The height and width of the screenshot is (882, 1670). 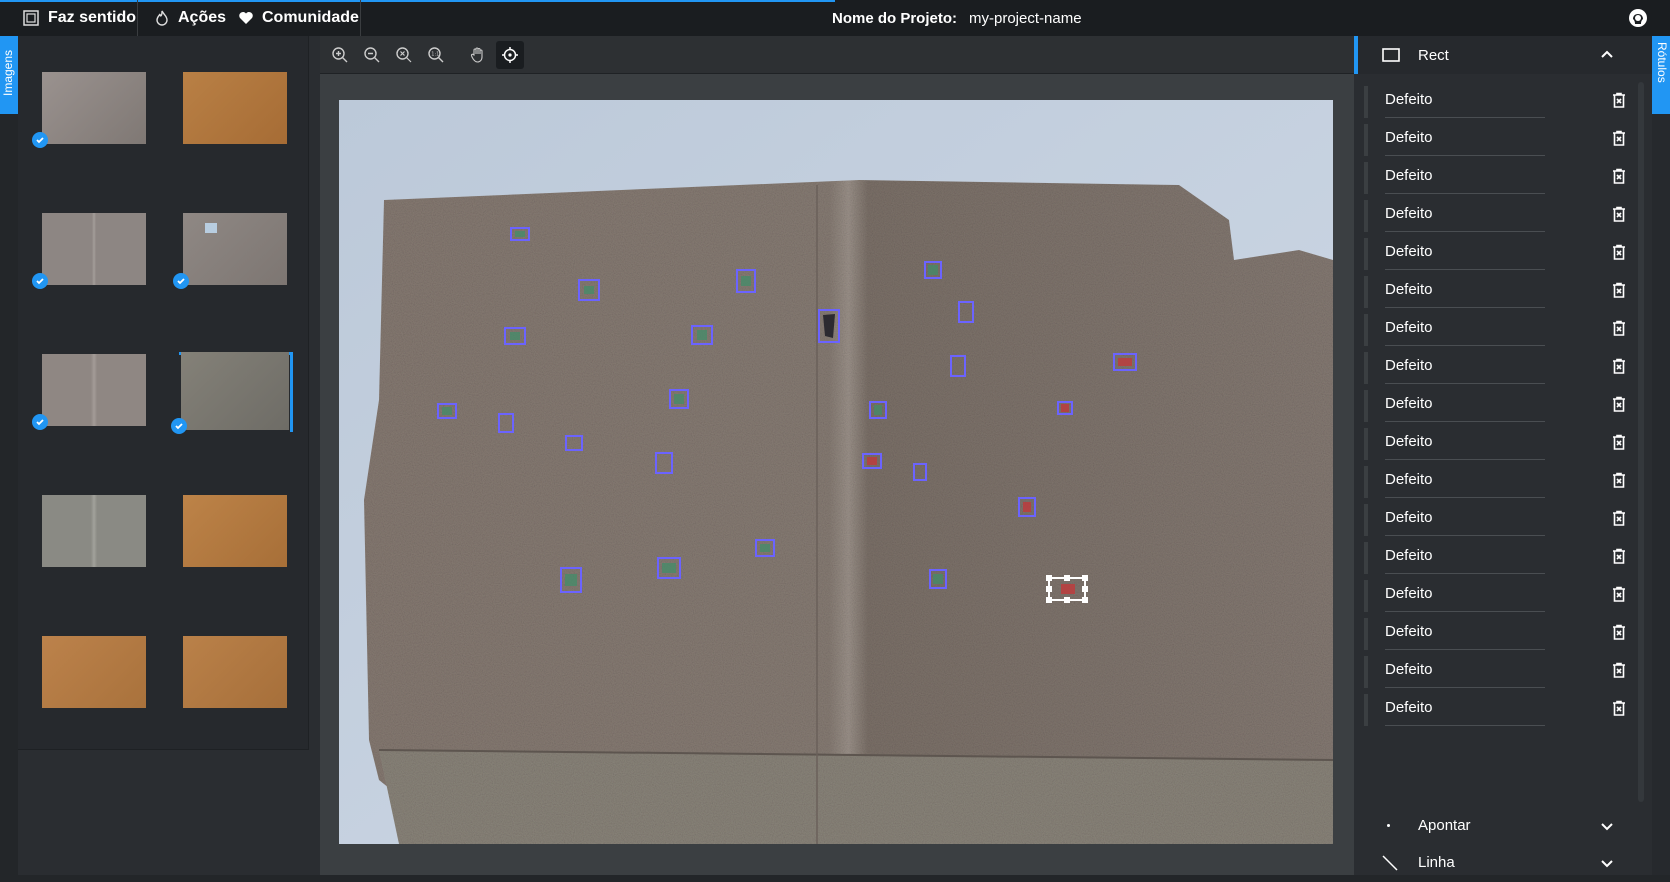 I want to click on zoom-out-icon, so click(x=372, y=55).